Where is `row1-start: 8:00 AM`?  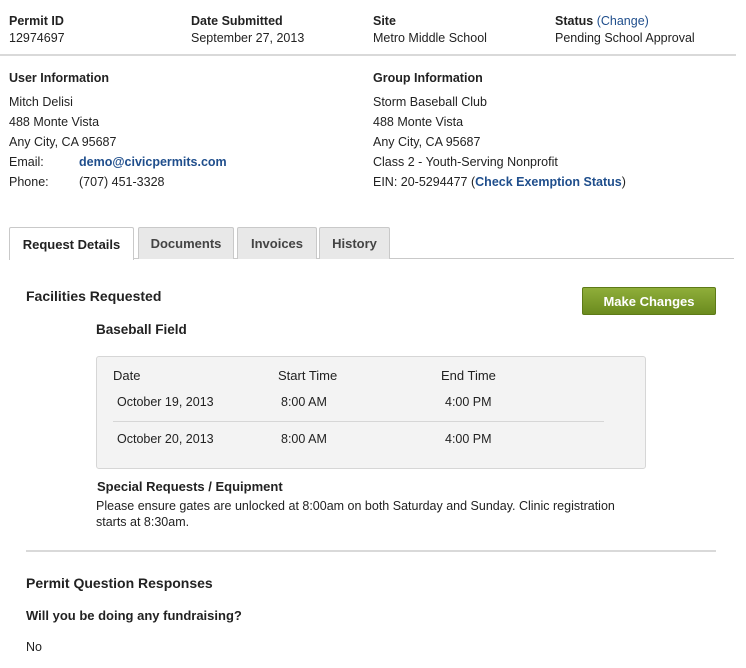
row1-start: 8:00 AM is located at coordinates (304, 402).